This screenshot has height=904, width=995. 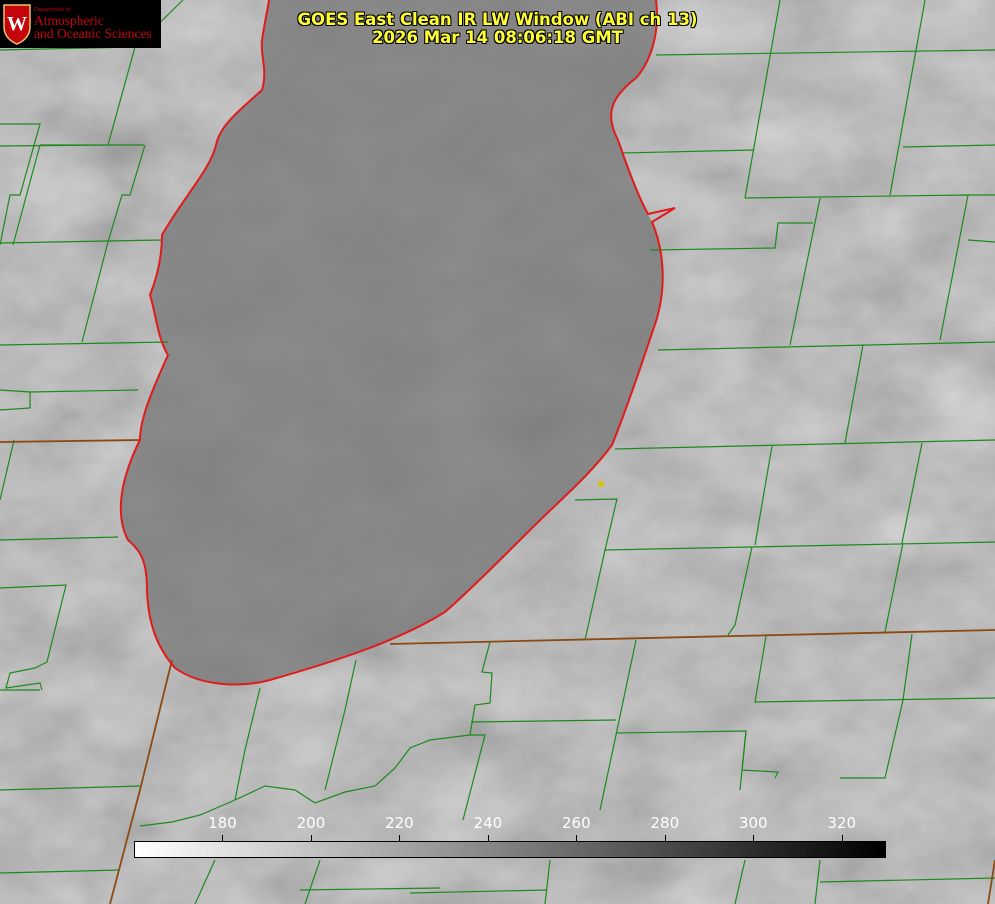 I want to click on colorbar-tick-label: 320, so click(x=842, y=823).